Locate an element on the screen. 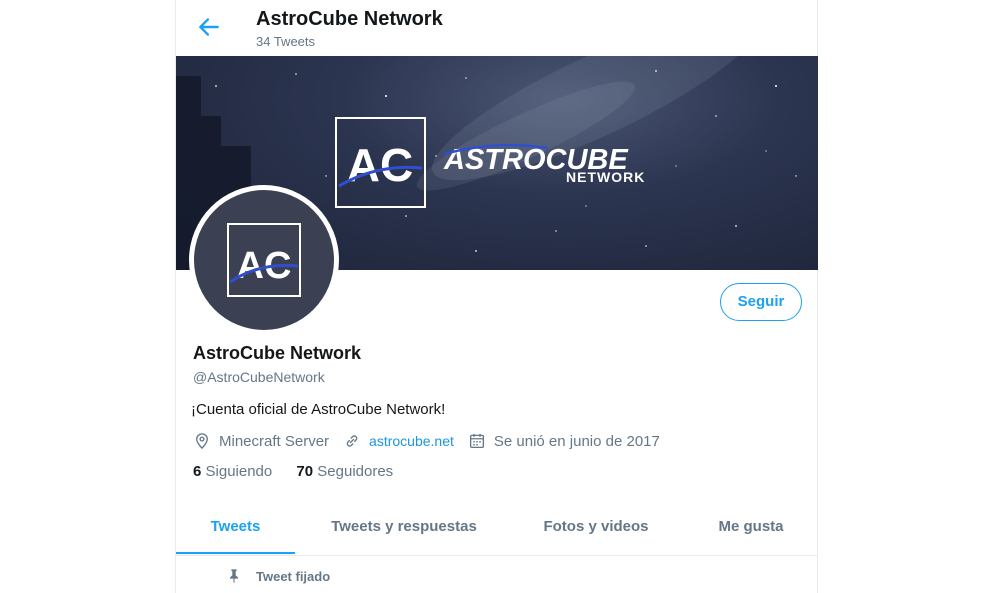  website-item: astrocube.net is located at coordinates (398, 441).